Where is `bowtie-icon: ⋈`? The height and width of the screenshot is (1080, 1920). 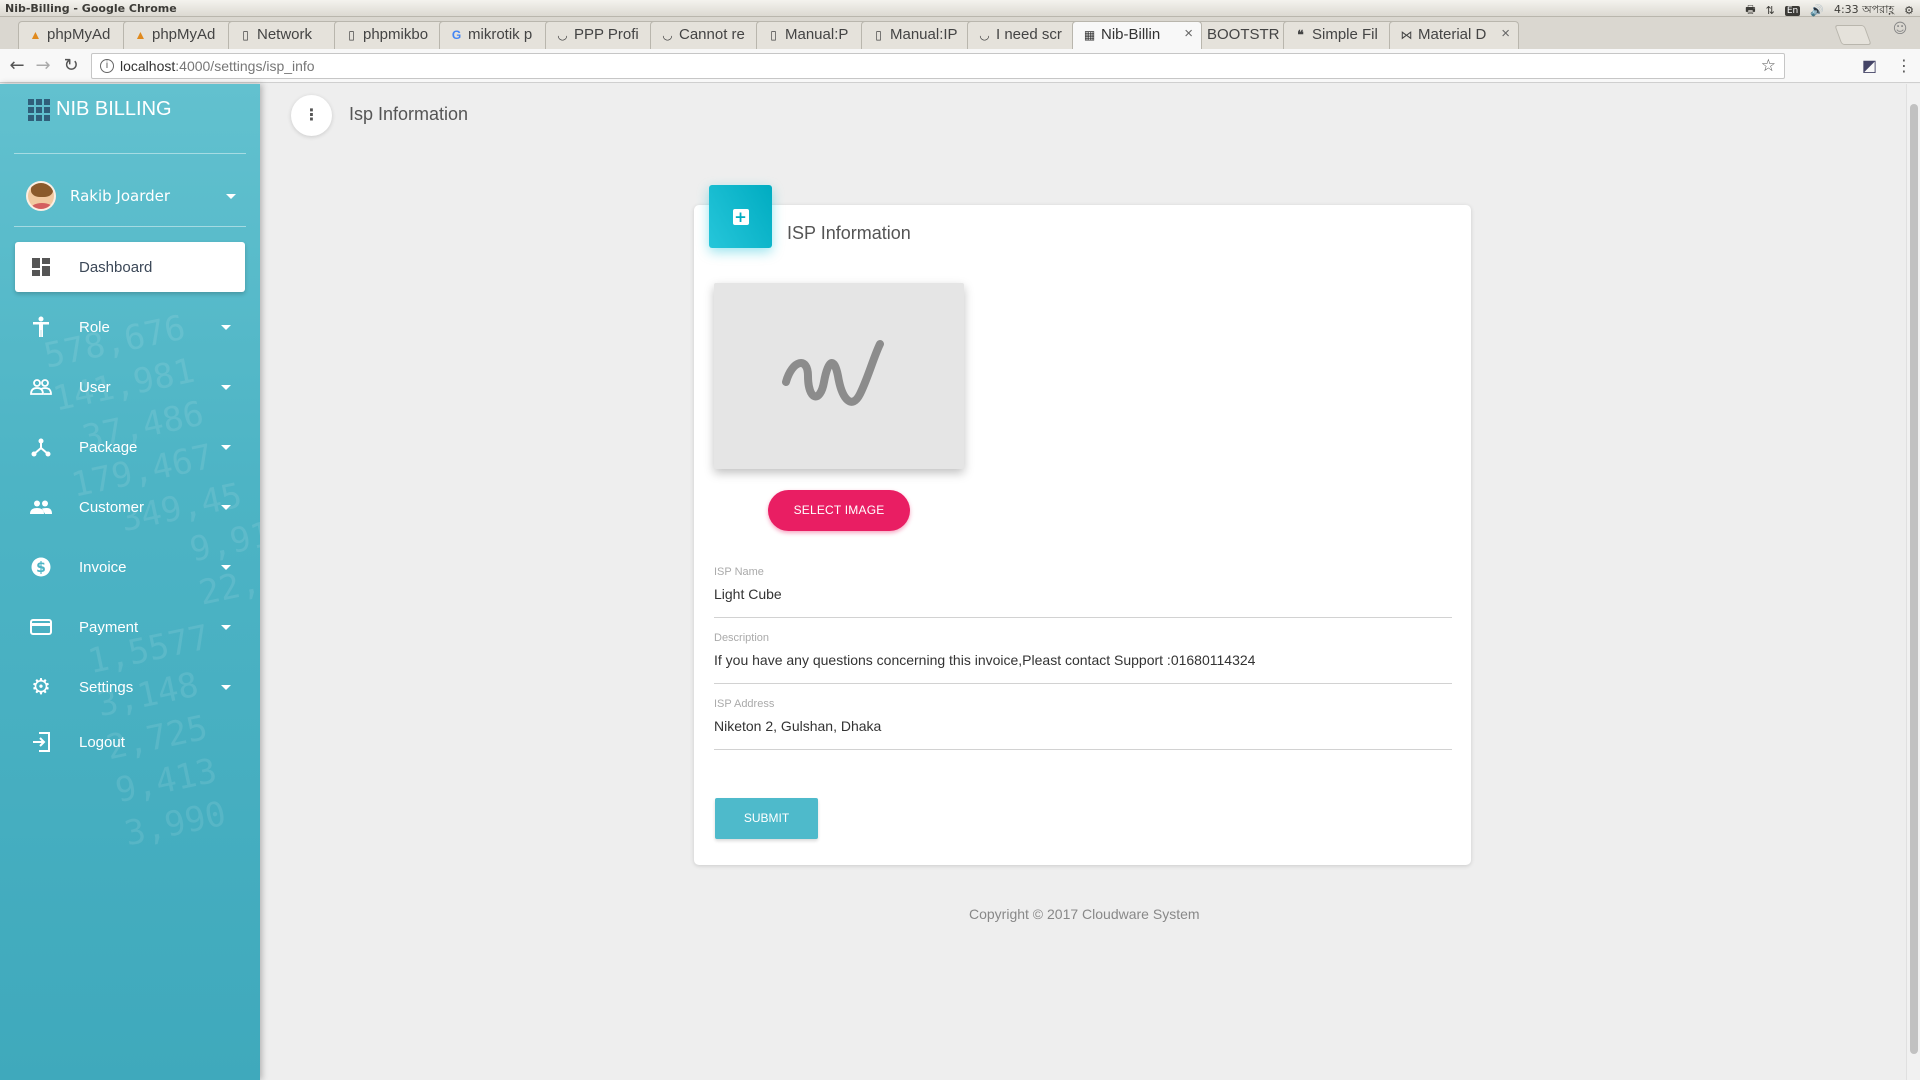 bowtie-icon: ⋈ is located at coordinates (1406, 35).